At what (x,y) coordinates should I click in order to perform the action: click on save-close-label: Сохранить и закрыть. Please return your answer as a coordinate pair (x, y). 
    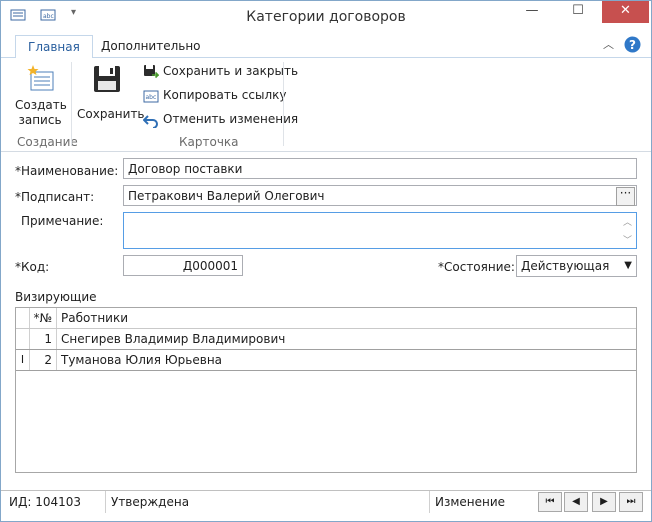
    Looking at the image, I should click on (231, 71).